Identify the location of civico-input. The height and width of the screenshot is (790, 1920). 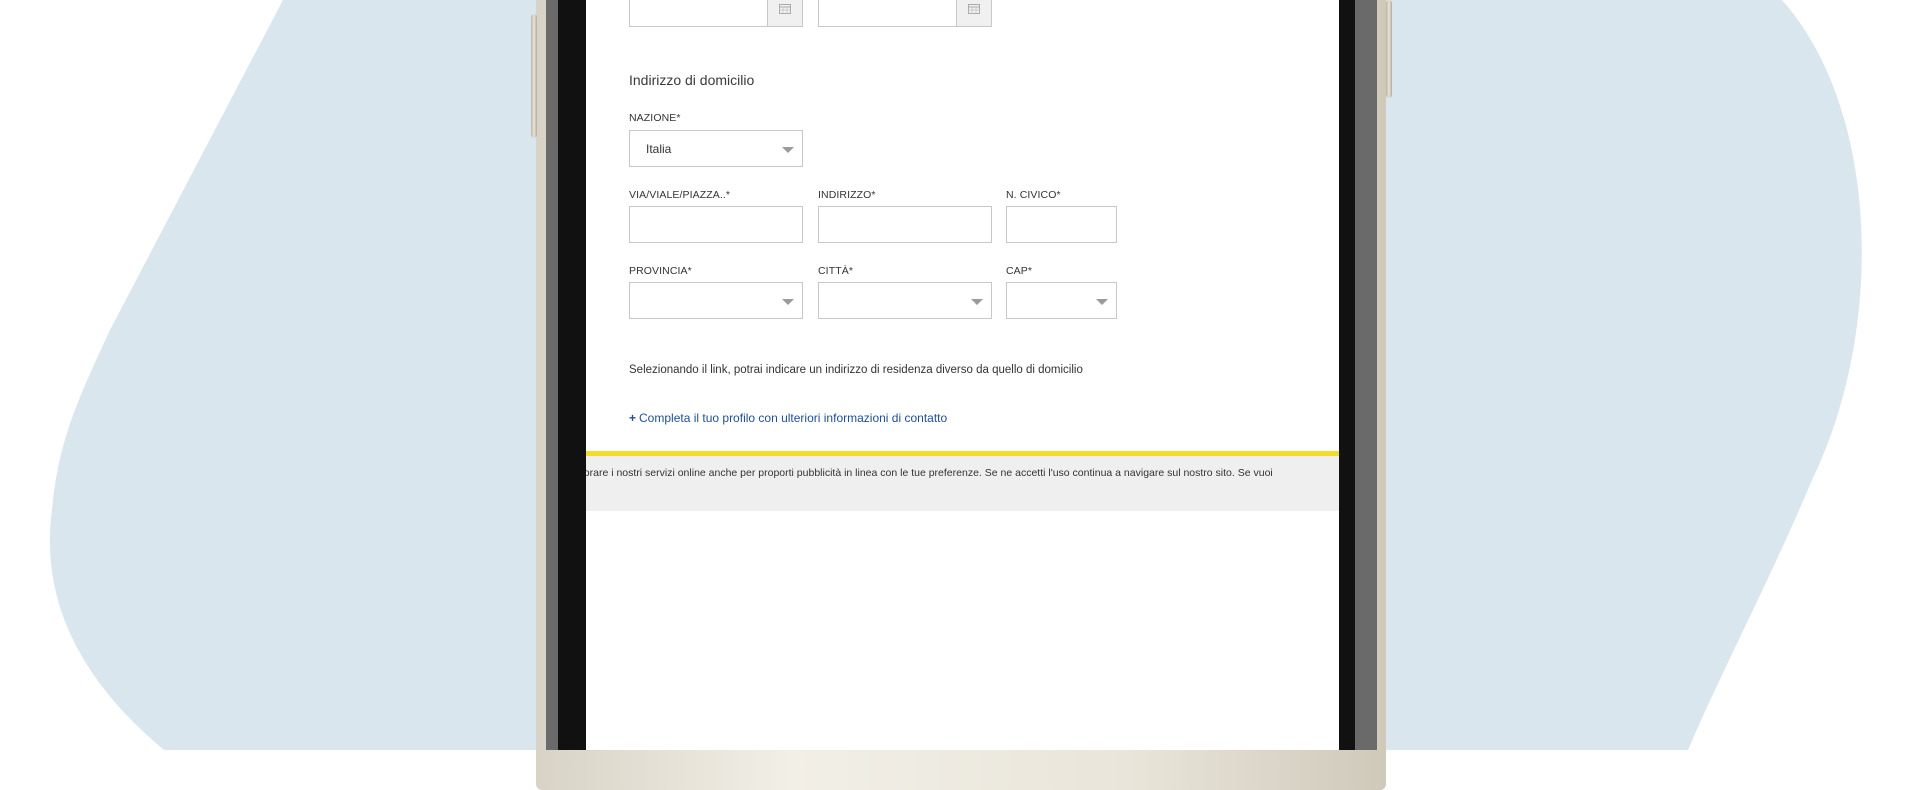
(1061, 224).